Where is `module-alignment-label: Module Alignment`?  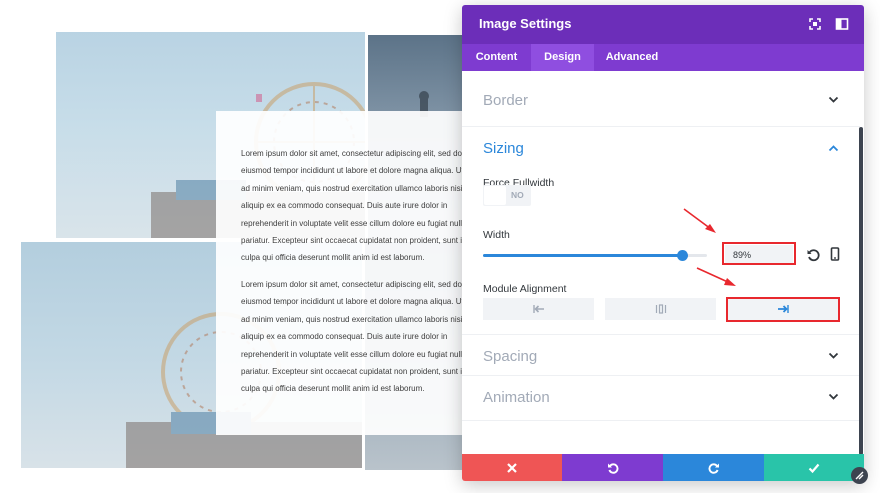
module-alignment-label: Module Alignment is located at coordinates (525, 289).